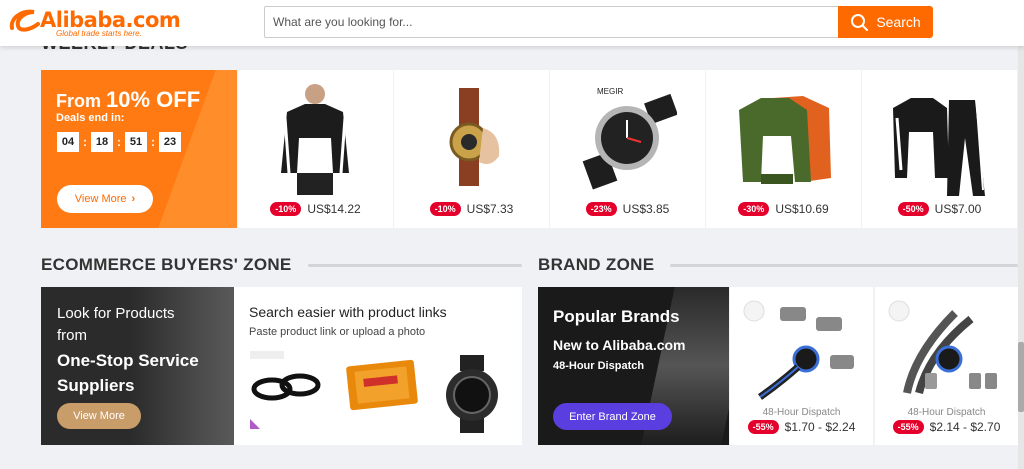 The width and height of the screenshot is (1024, 469). What do you see at coordinates (68, 142) in the screenshot?
I see `countdown-days: 04` at bounding box center [68, 142].